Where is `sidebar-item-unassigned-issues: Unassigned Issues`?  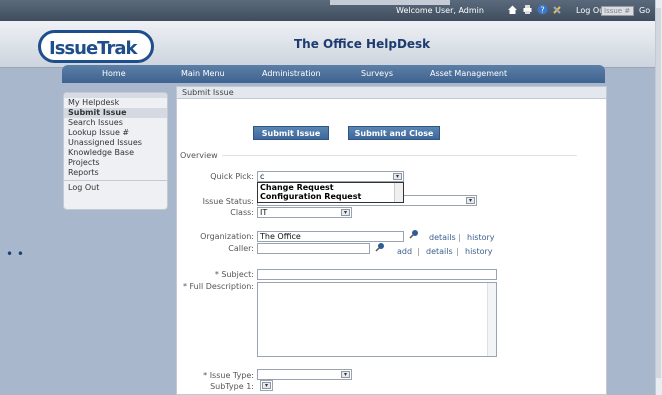
sidebar-item-unassigned-issues: Unassigned Issues is located at coordinates (115, 143).